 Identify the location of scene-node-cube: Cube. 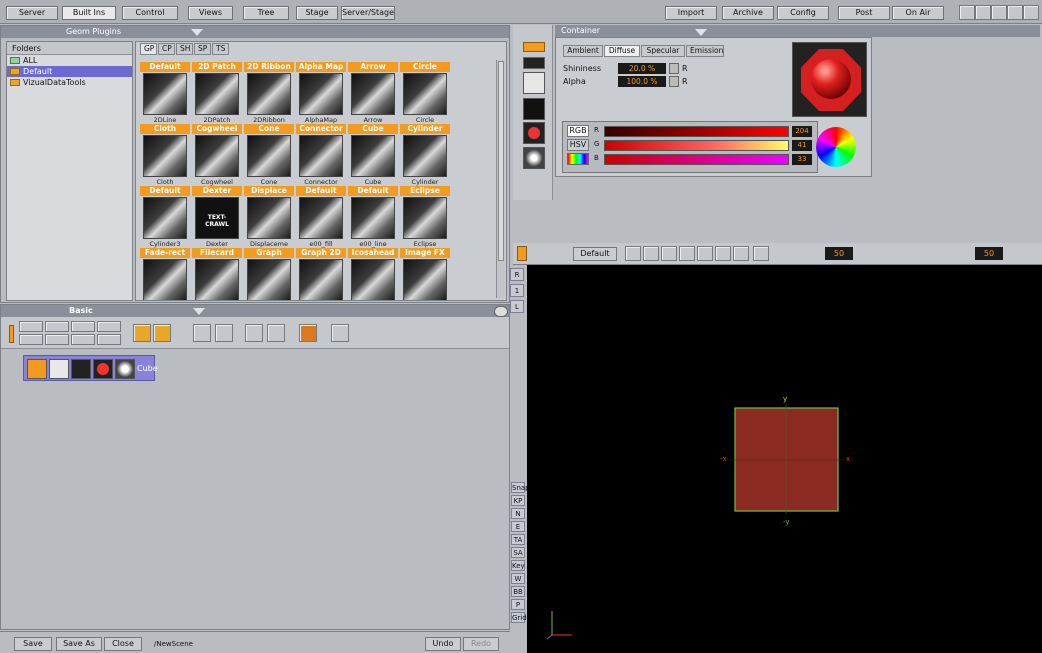
(90, 368).